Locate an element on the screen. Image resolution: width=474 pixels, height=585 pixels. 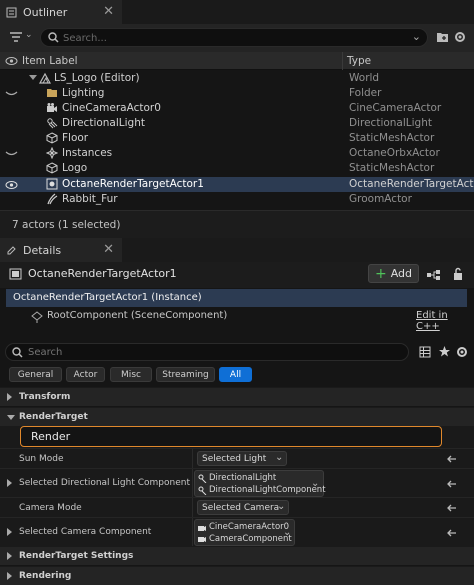
component-instance-row: OctaneRenderTargetActor1 (Instance) is located at coordinates (236, 298).